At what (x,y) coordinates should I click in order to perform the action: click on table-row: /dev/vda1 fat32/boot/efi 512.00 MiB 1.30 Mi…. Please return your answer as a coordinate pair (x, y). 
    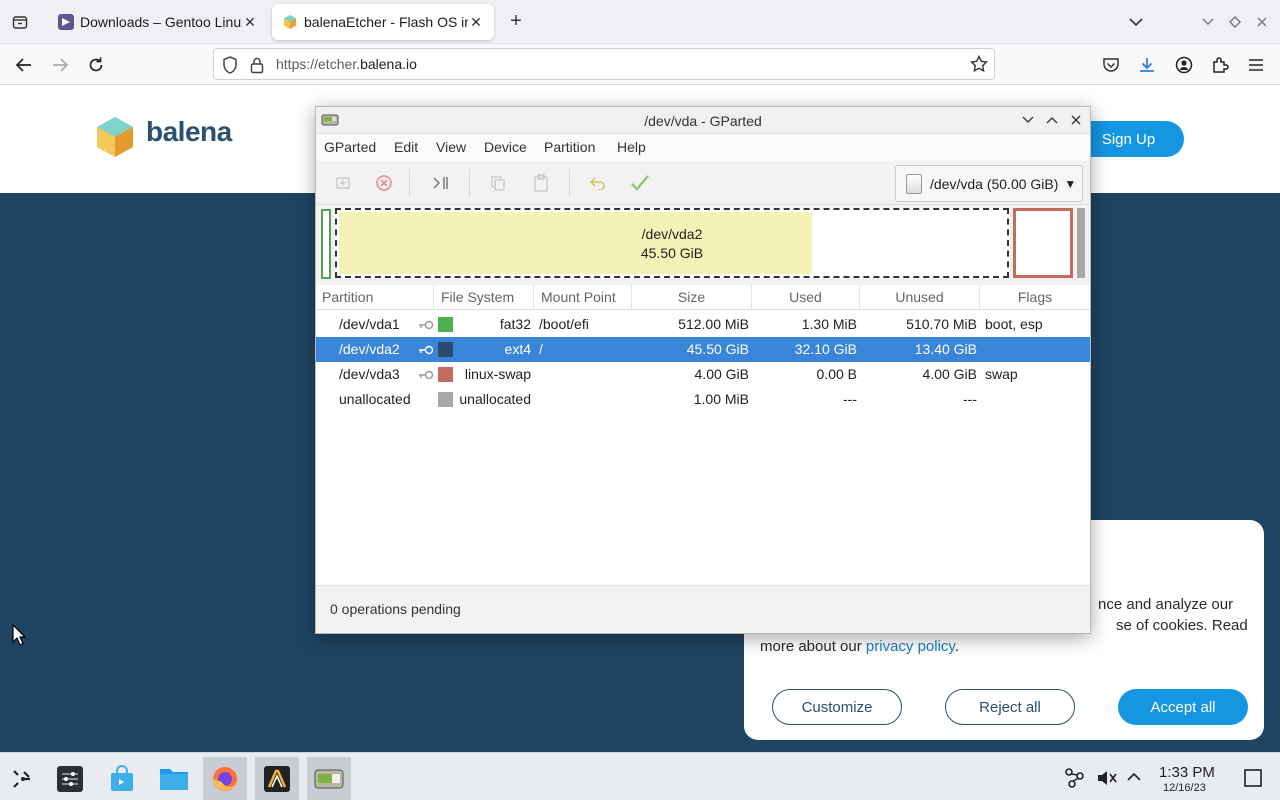
    Looking at the image, I should click on (703, 324).